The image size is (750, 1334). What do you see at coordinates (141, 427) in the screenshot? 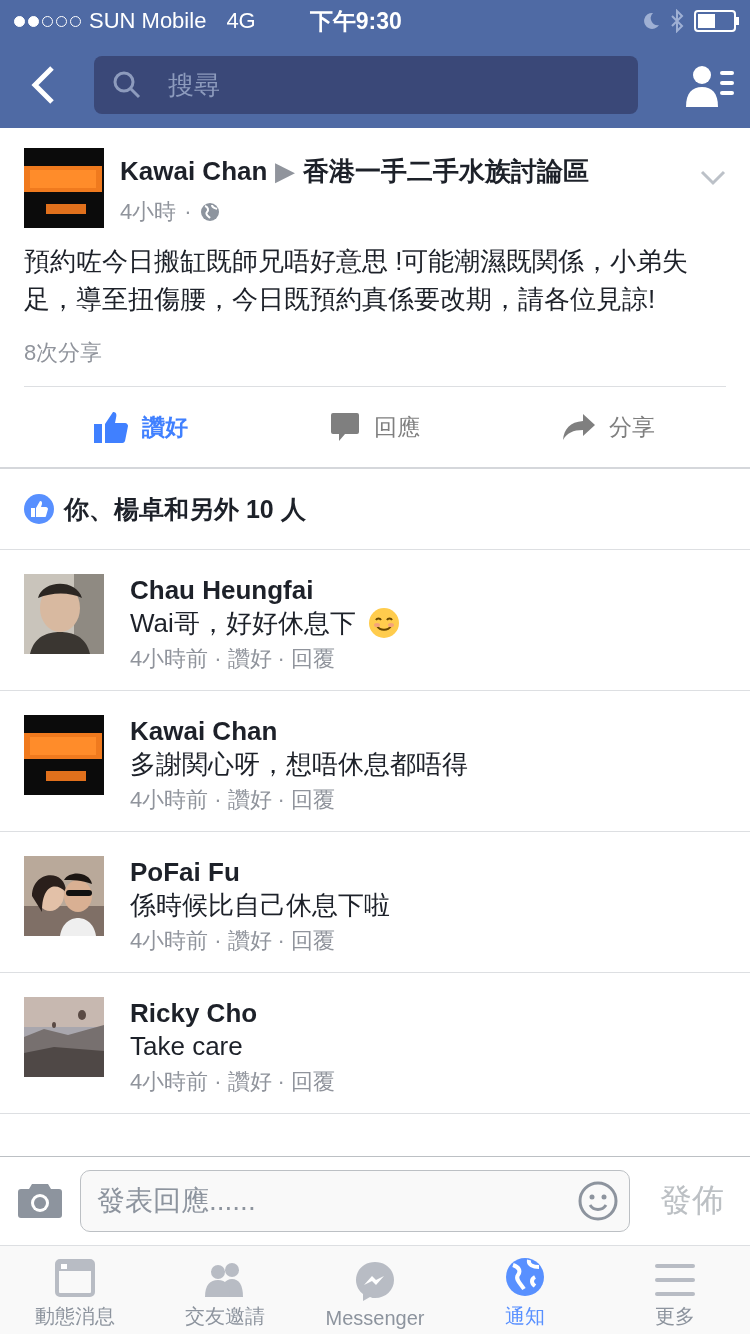
I see `like-button: 讚好` at bounding box center [141, 427].